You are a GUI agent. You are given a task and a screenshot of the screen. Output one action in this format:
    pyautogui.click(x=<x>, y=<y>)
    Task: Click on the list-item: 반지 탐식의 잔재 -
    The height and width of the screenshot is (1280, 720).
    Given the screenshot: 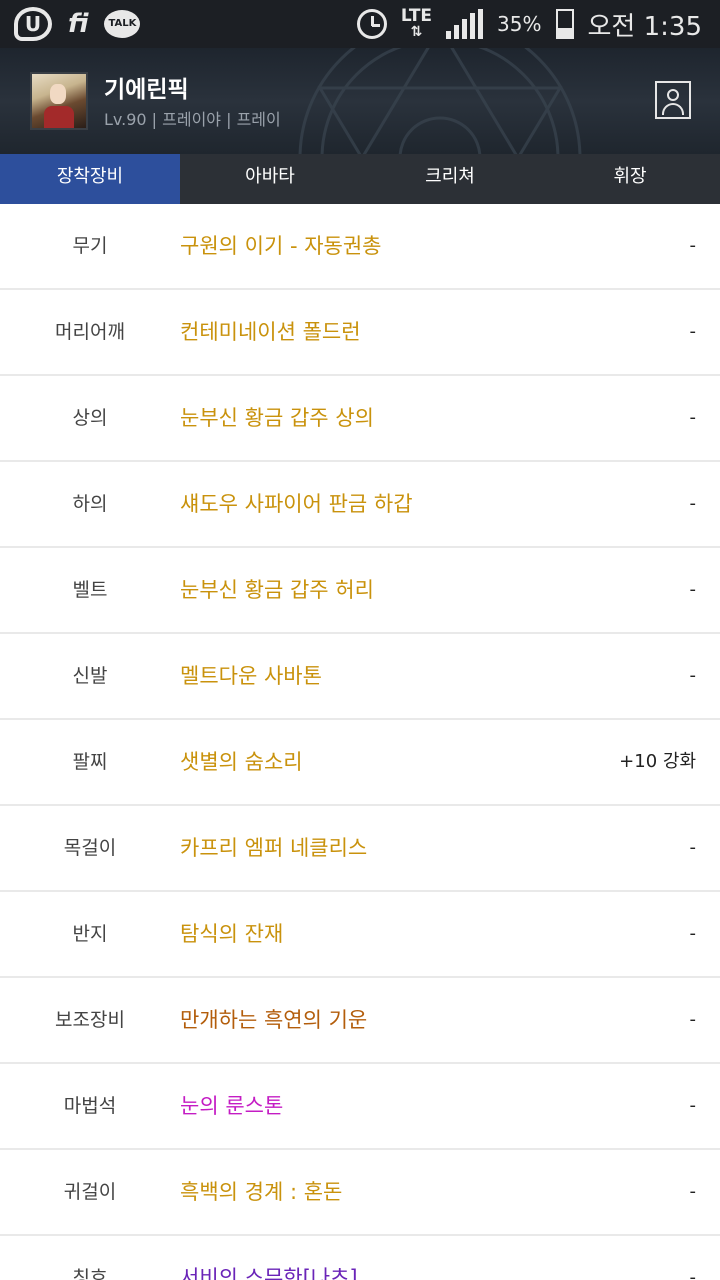 What is the action you would take?
    pyautogui.click(x=360, y=935)
    